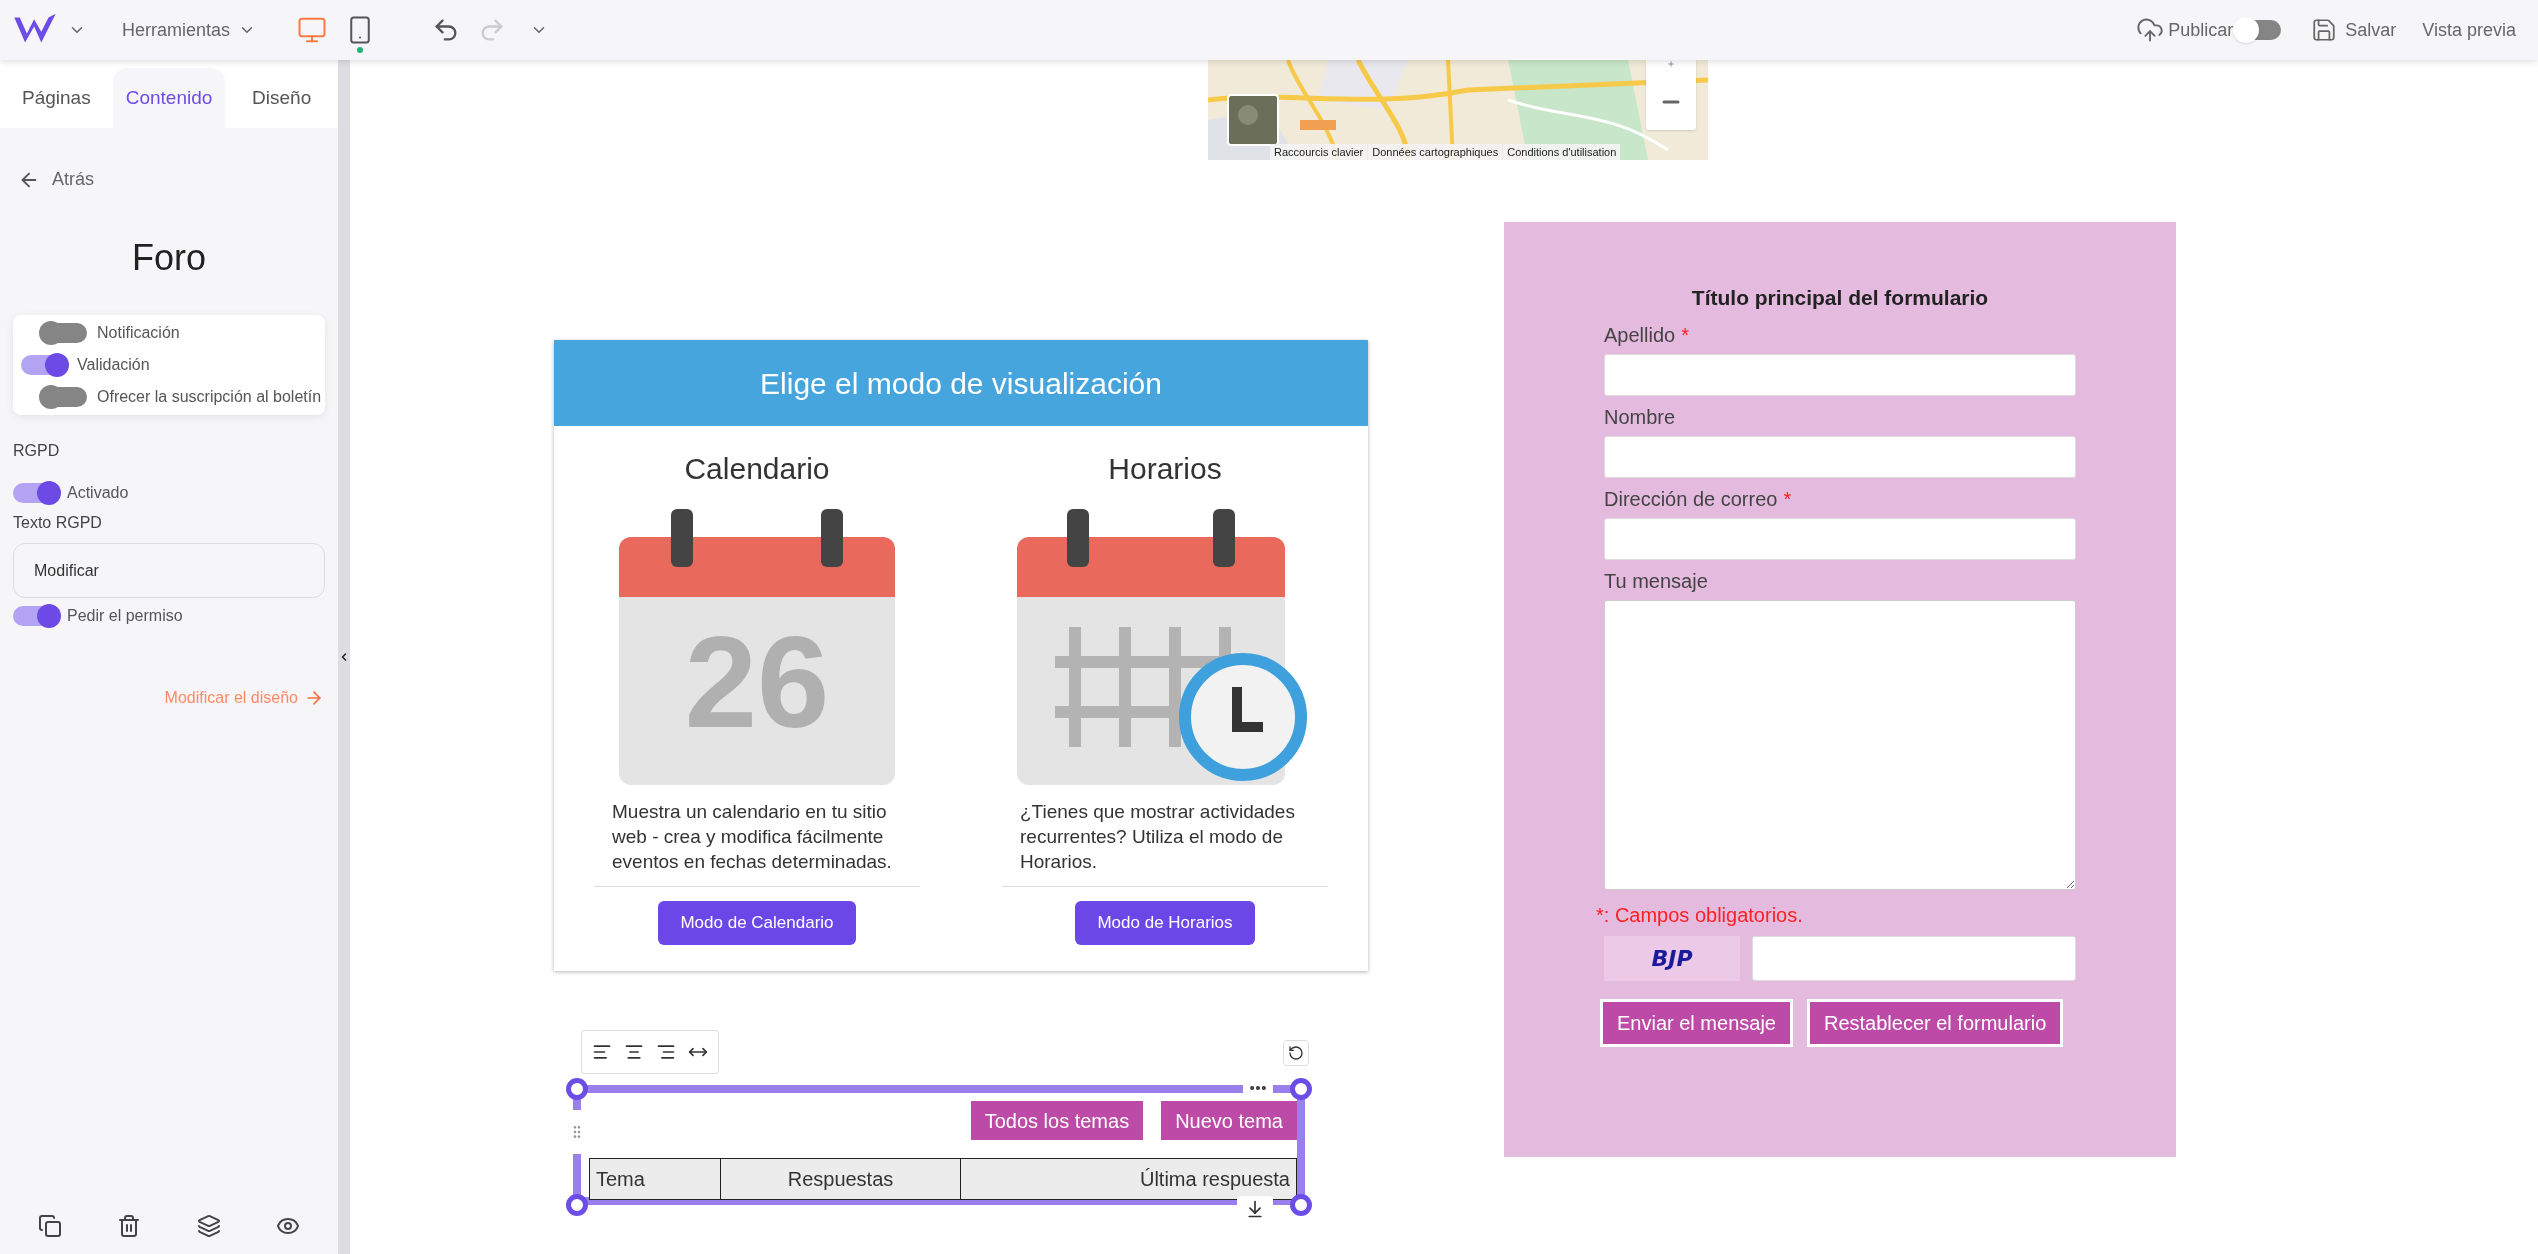 The image size is (2538, 1254). Describe the element at coordinates (2469, 30) in the screenshot. I see `preview-button: Vista previa` at that location.